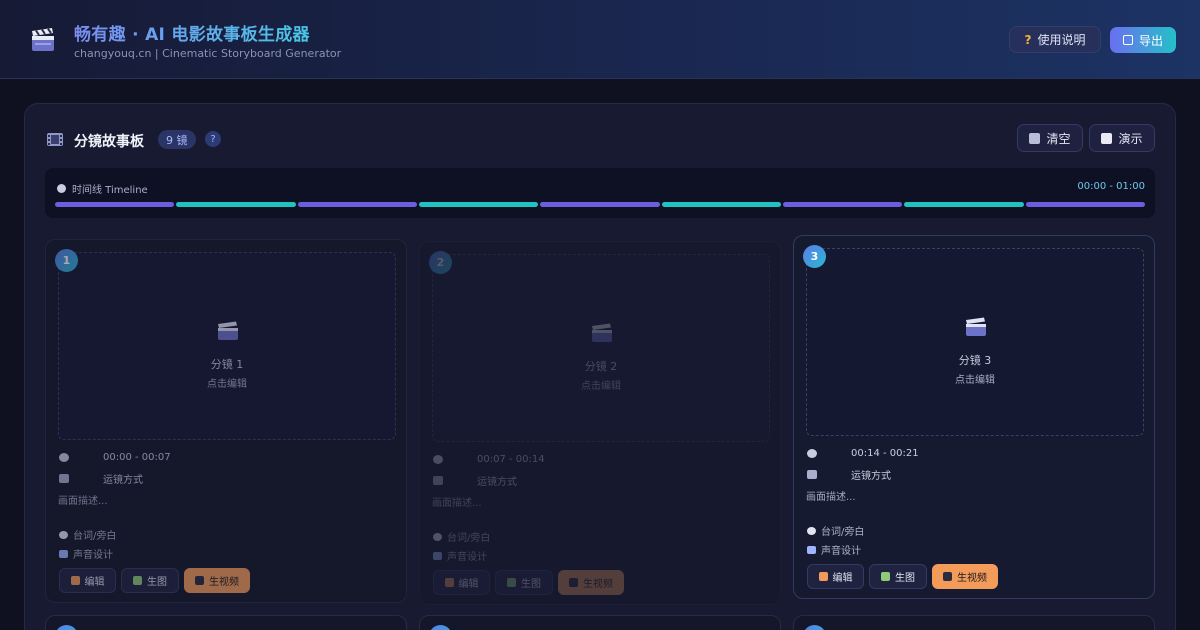 This screenshot has width=1200, height=630. Describe the element at coordinates (1061, 40) in the screenshot. I see `help-button-label: 使用说明` at that location.